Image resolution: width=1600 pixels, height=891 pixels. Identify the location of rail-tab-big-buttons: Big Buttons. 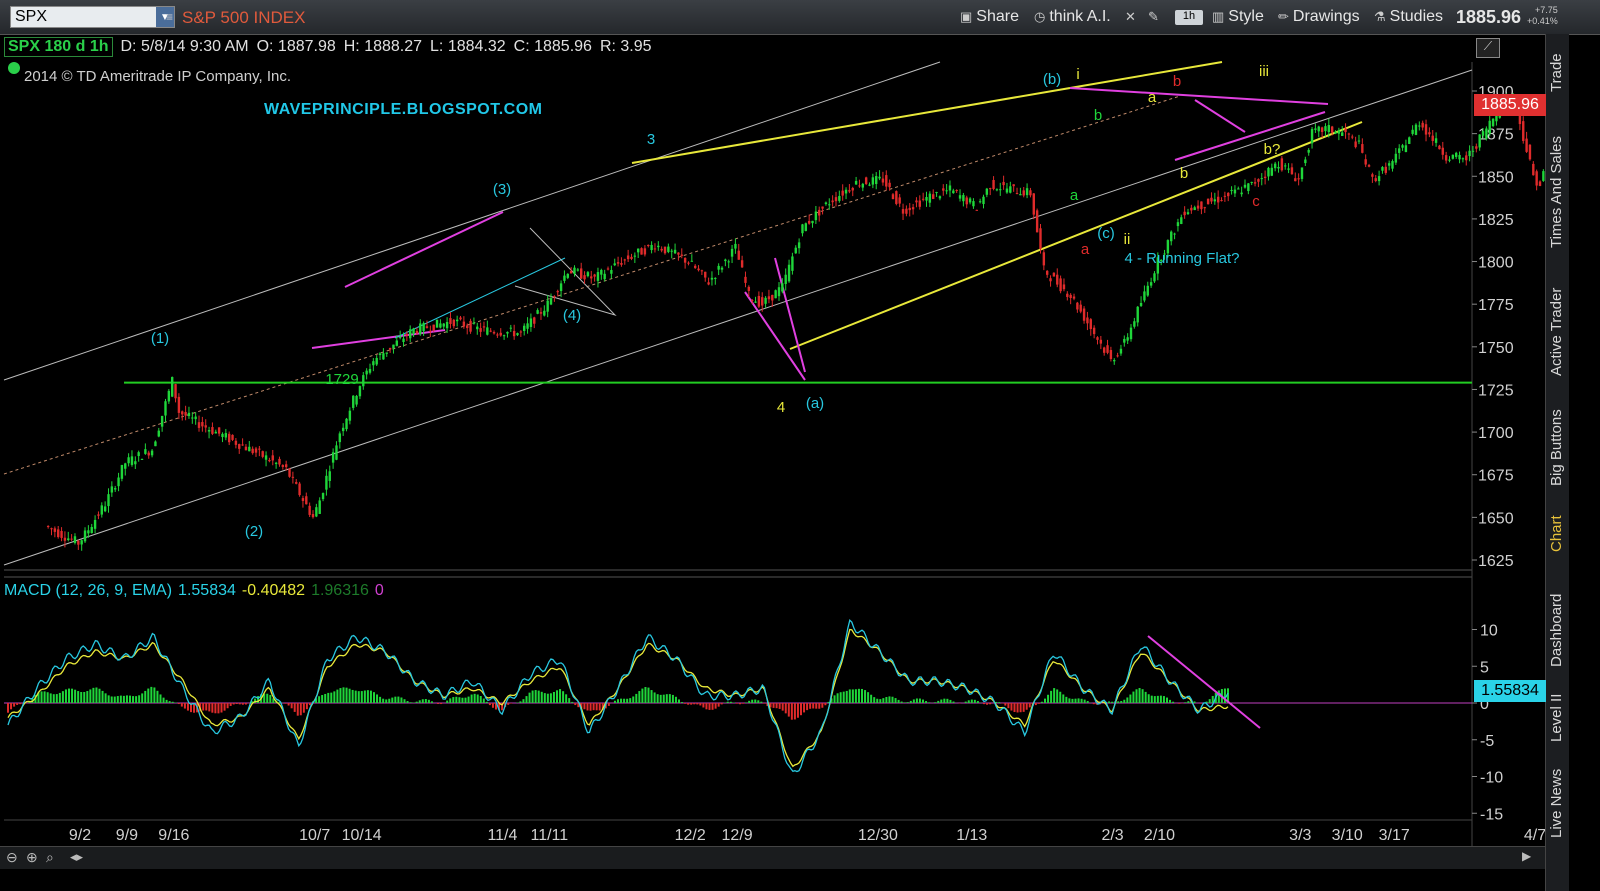
(1556, 447).